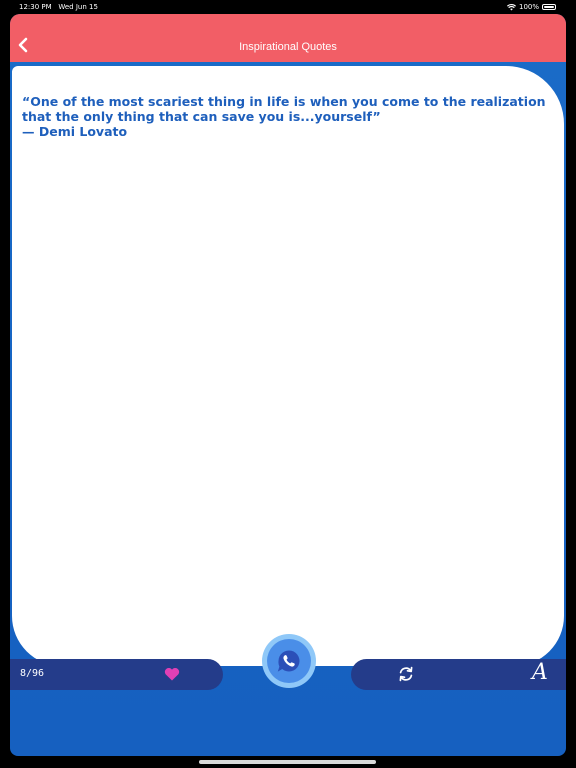 This screenshot has width=576, height=768. Describe the element at coordinates (511, 6) in the screenshot. I see `wifi-icon` at that location.